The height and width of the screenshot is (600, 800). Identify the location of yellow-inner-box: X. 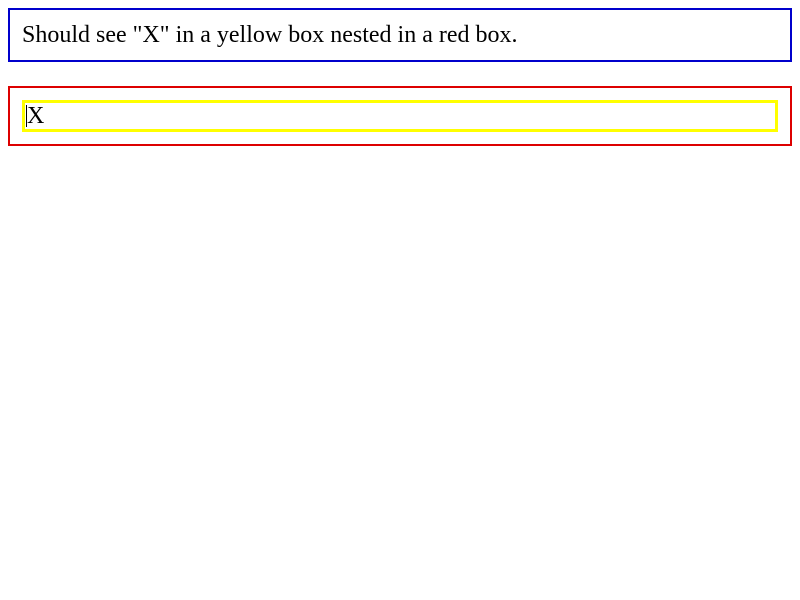
(400, 116).